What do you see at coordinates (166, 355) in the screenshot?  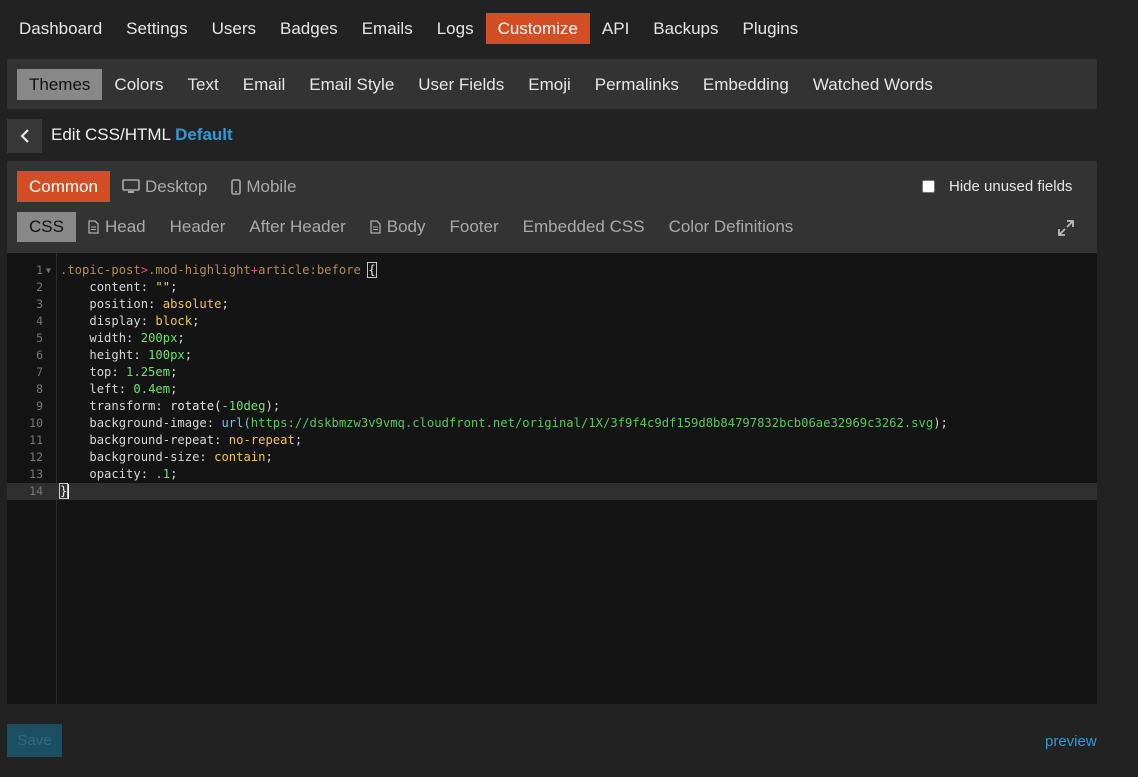 I see `code-token: 100px` at bounding box center [166, 355].